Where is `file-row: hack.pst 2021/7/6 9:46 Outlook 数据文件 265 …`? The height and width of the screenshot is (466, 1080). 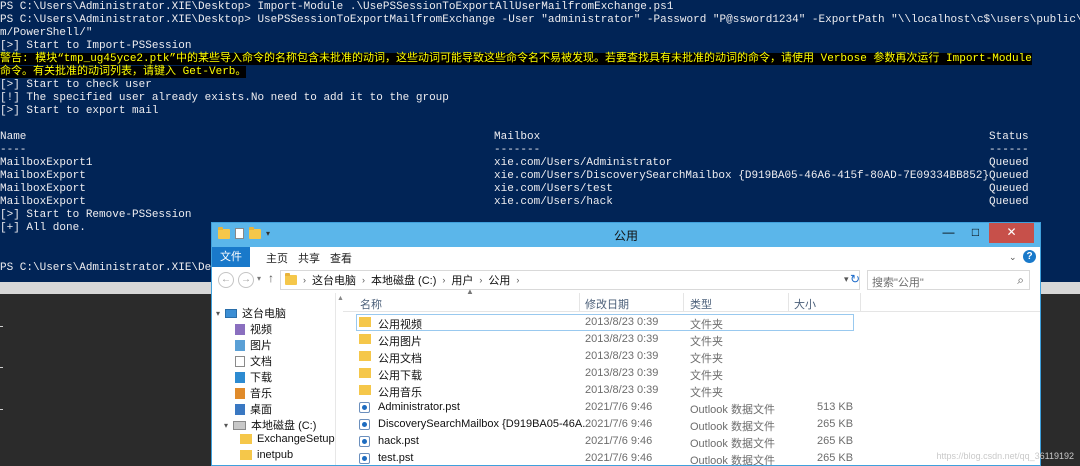
file-row: hack.pst 2021/7/6 9:46 Outlook 数据文件 265 … is located at coordinates (691, 441).